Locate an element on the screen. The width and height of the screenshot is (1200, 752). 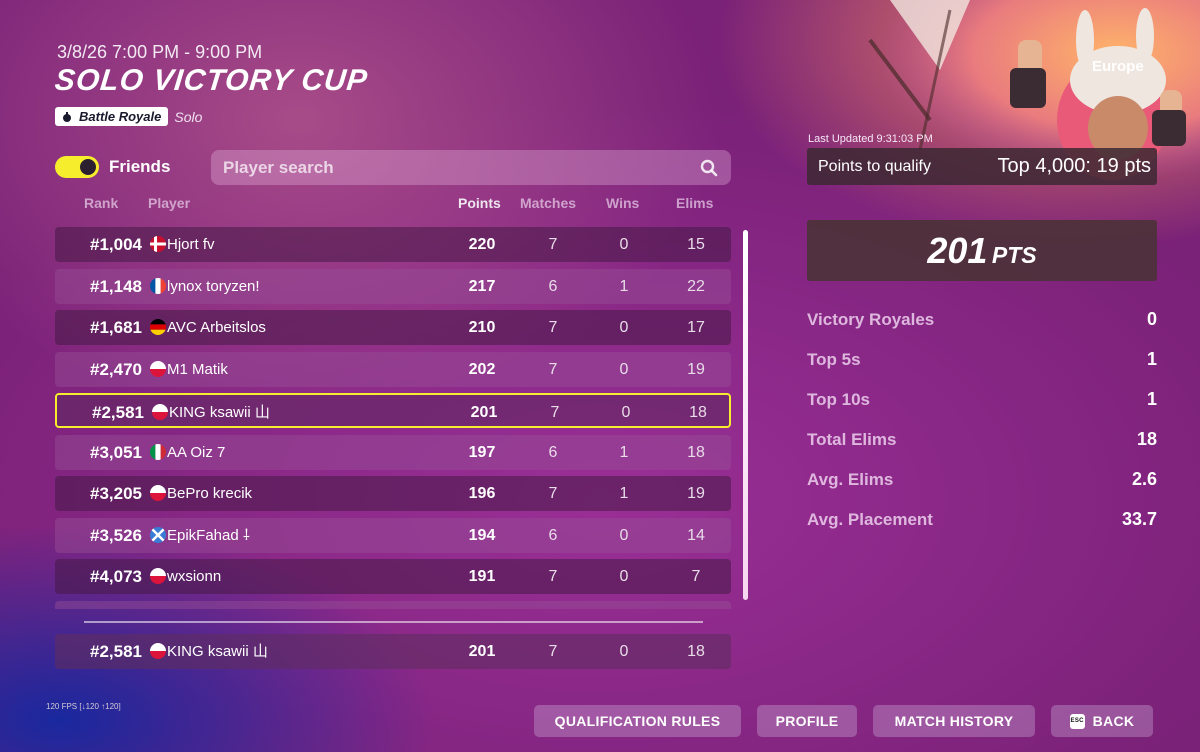
player-search-box is located at coordinates (471, 167).